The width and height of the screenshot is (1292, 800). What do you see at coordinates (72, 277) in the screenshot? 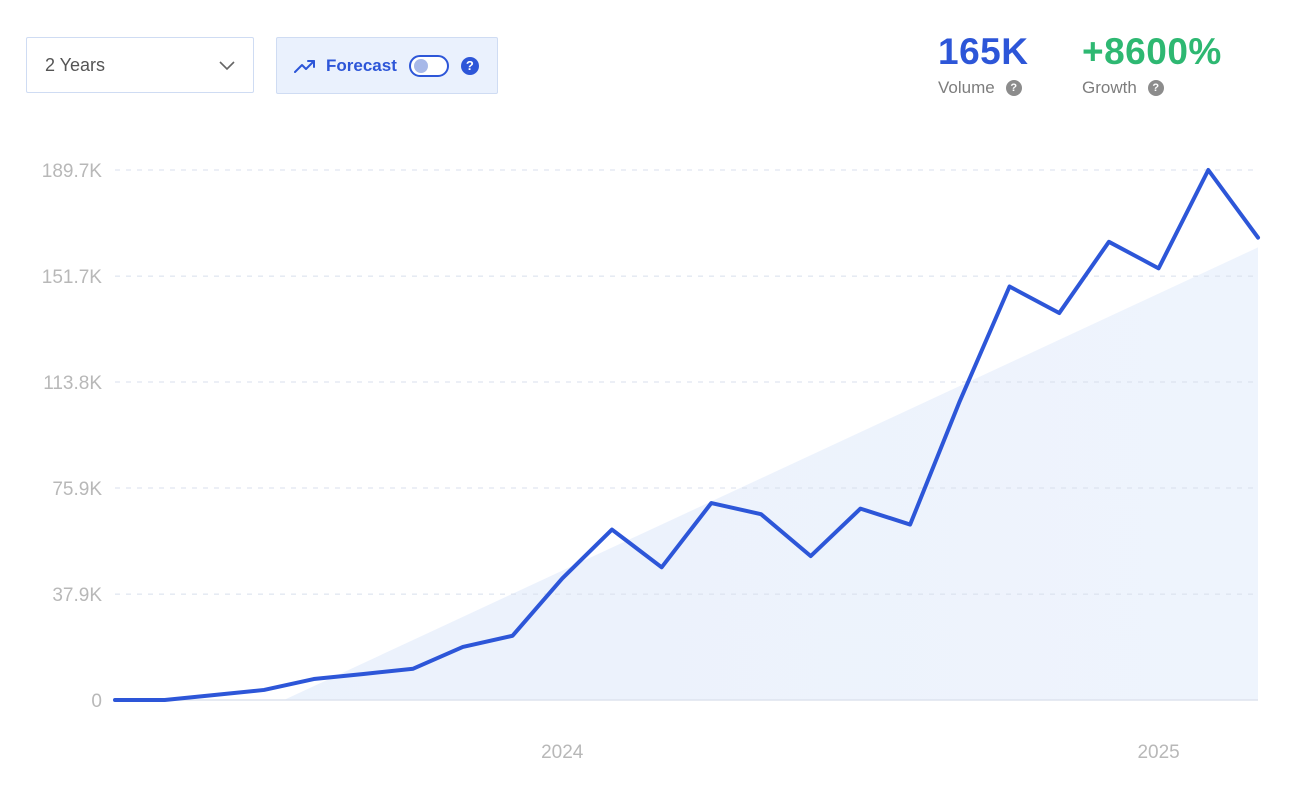
I see `y-tick-label: 151.7K` at bounding box center [72, 277].